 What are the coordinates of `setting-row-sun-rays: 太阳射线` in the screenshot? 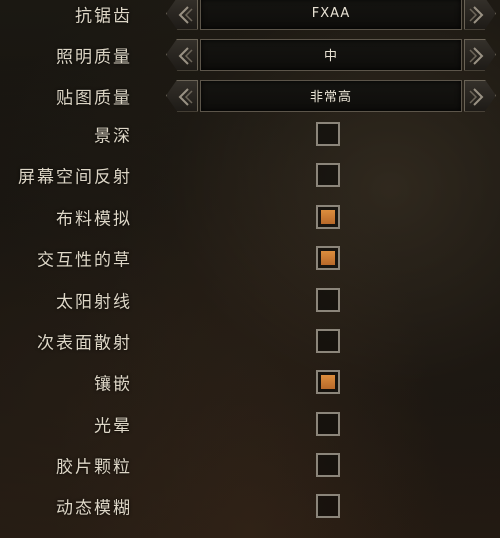 It's located at (250, 299).